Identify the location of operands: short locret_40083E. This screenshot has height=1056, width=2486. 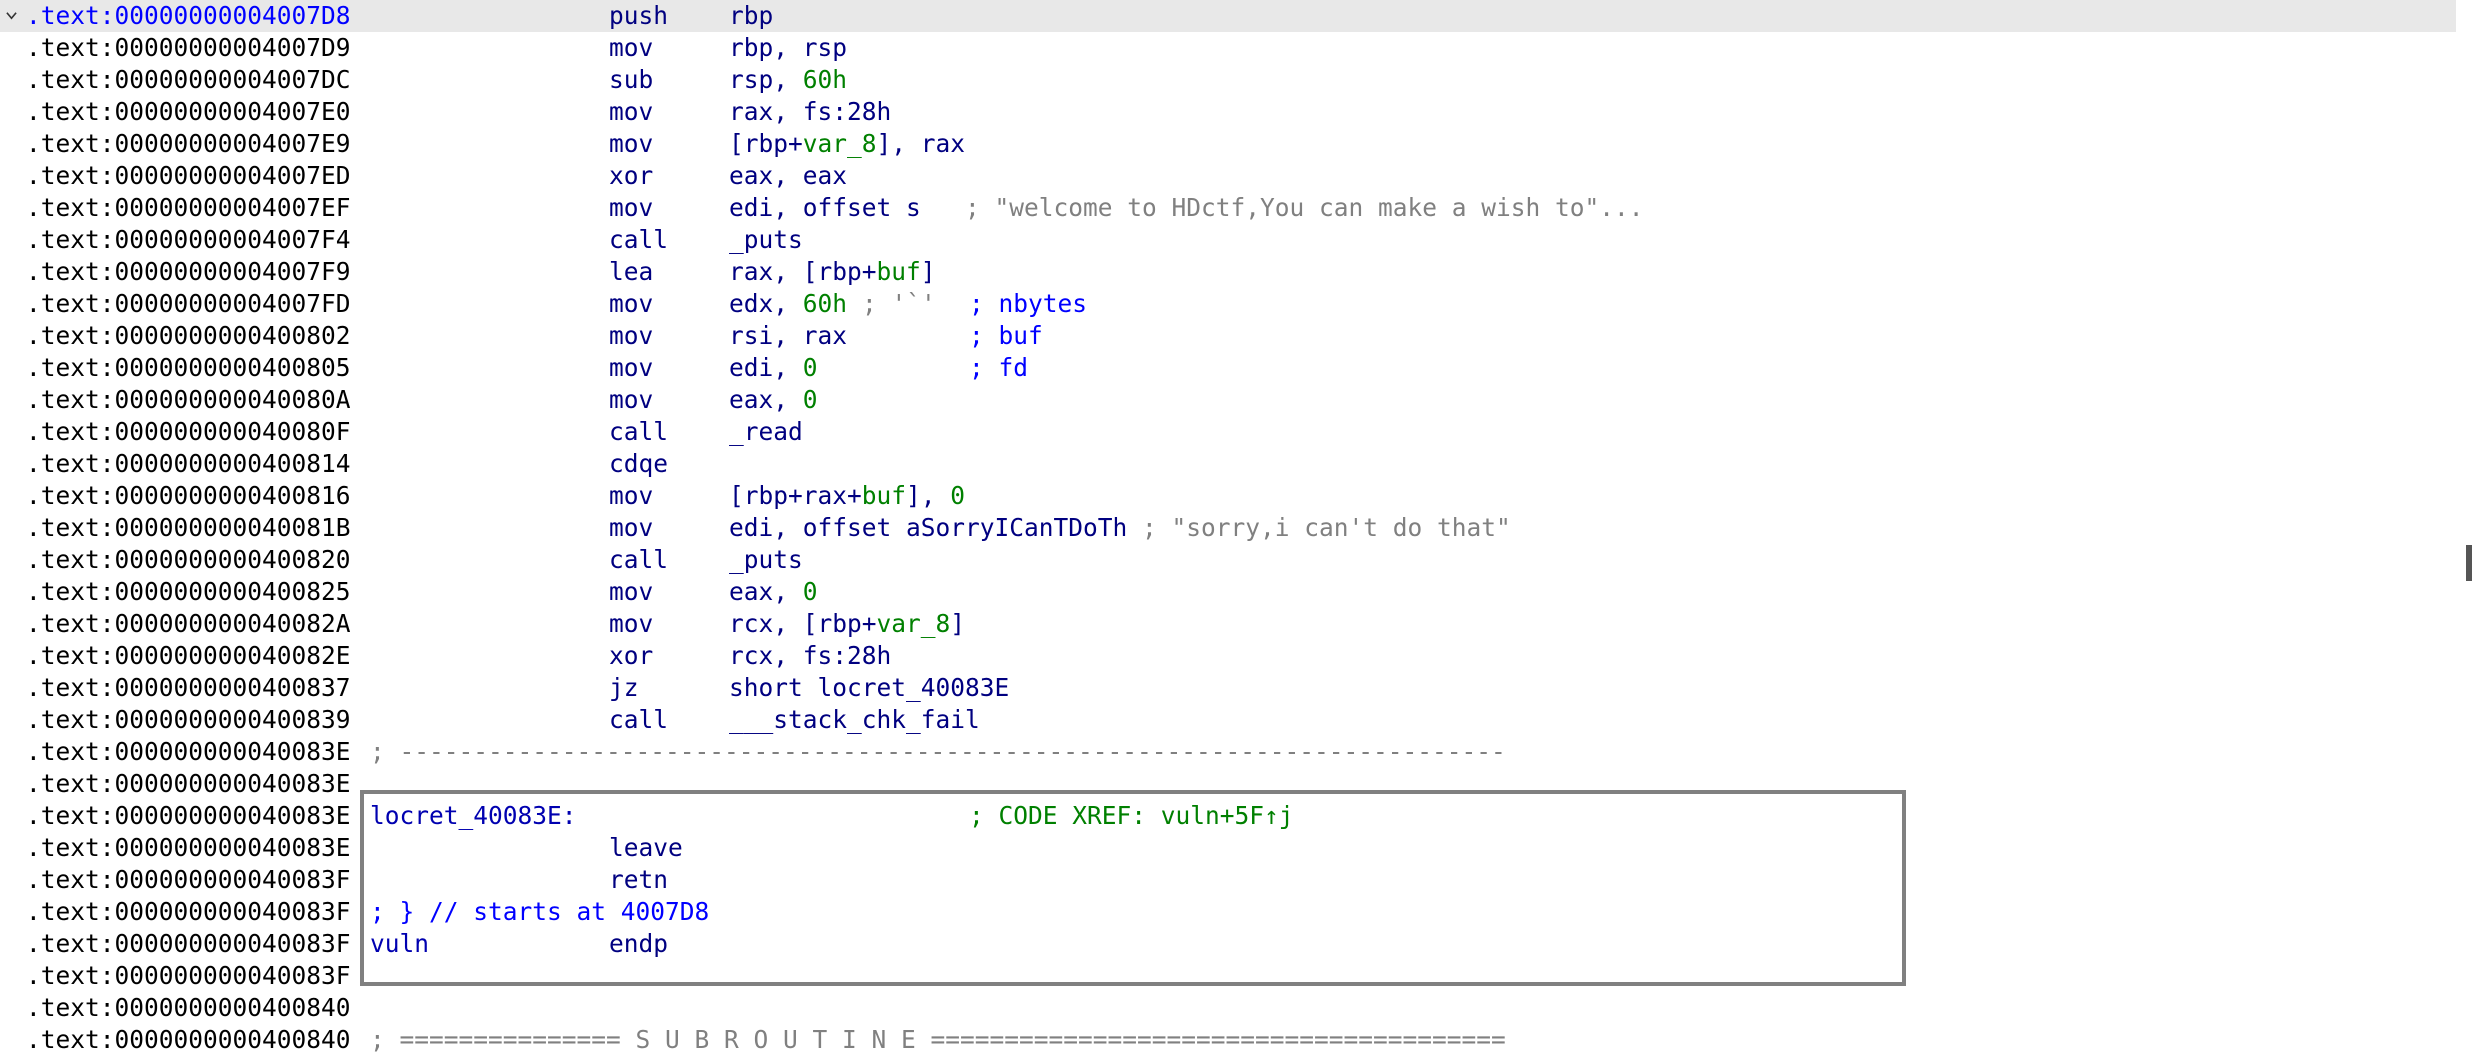
(869, 688).